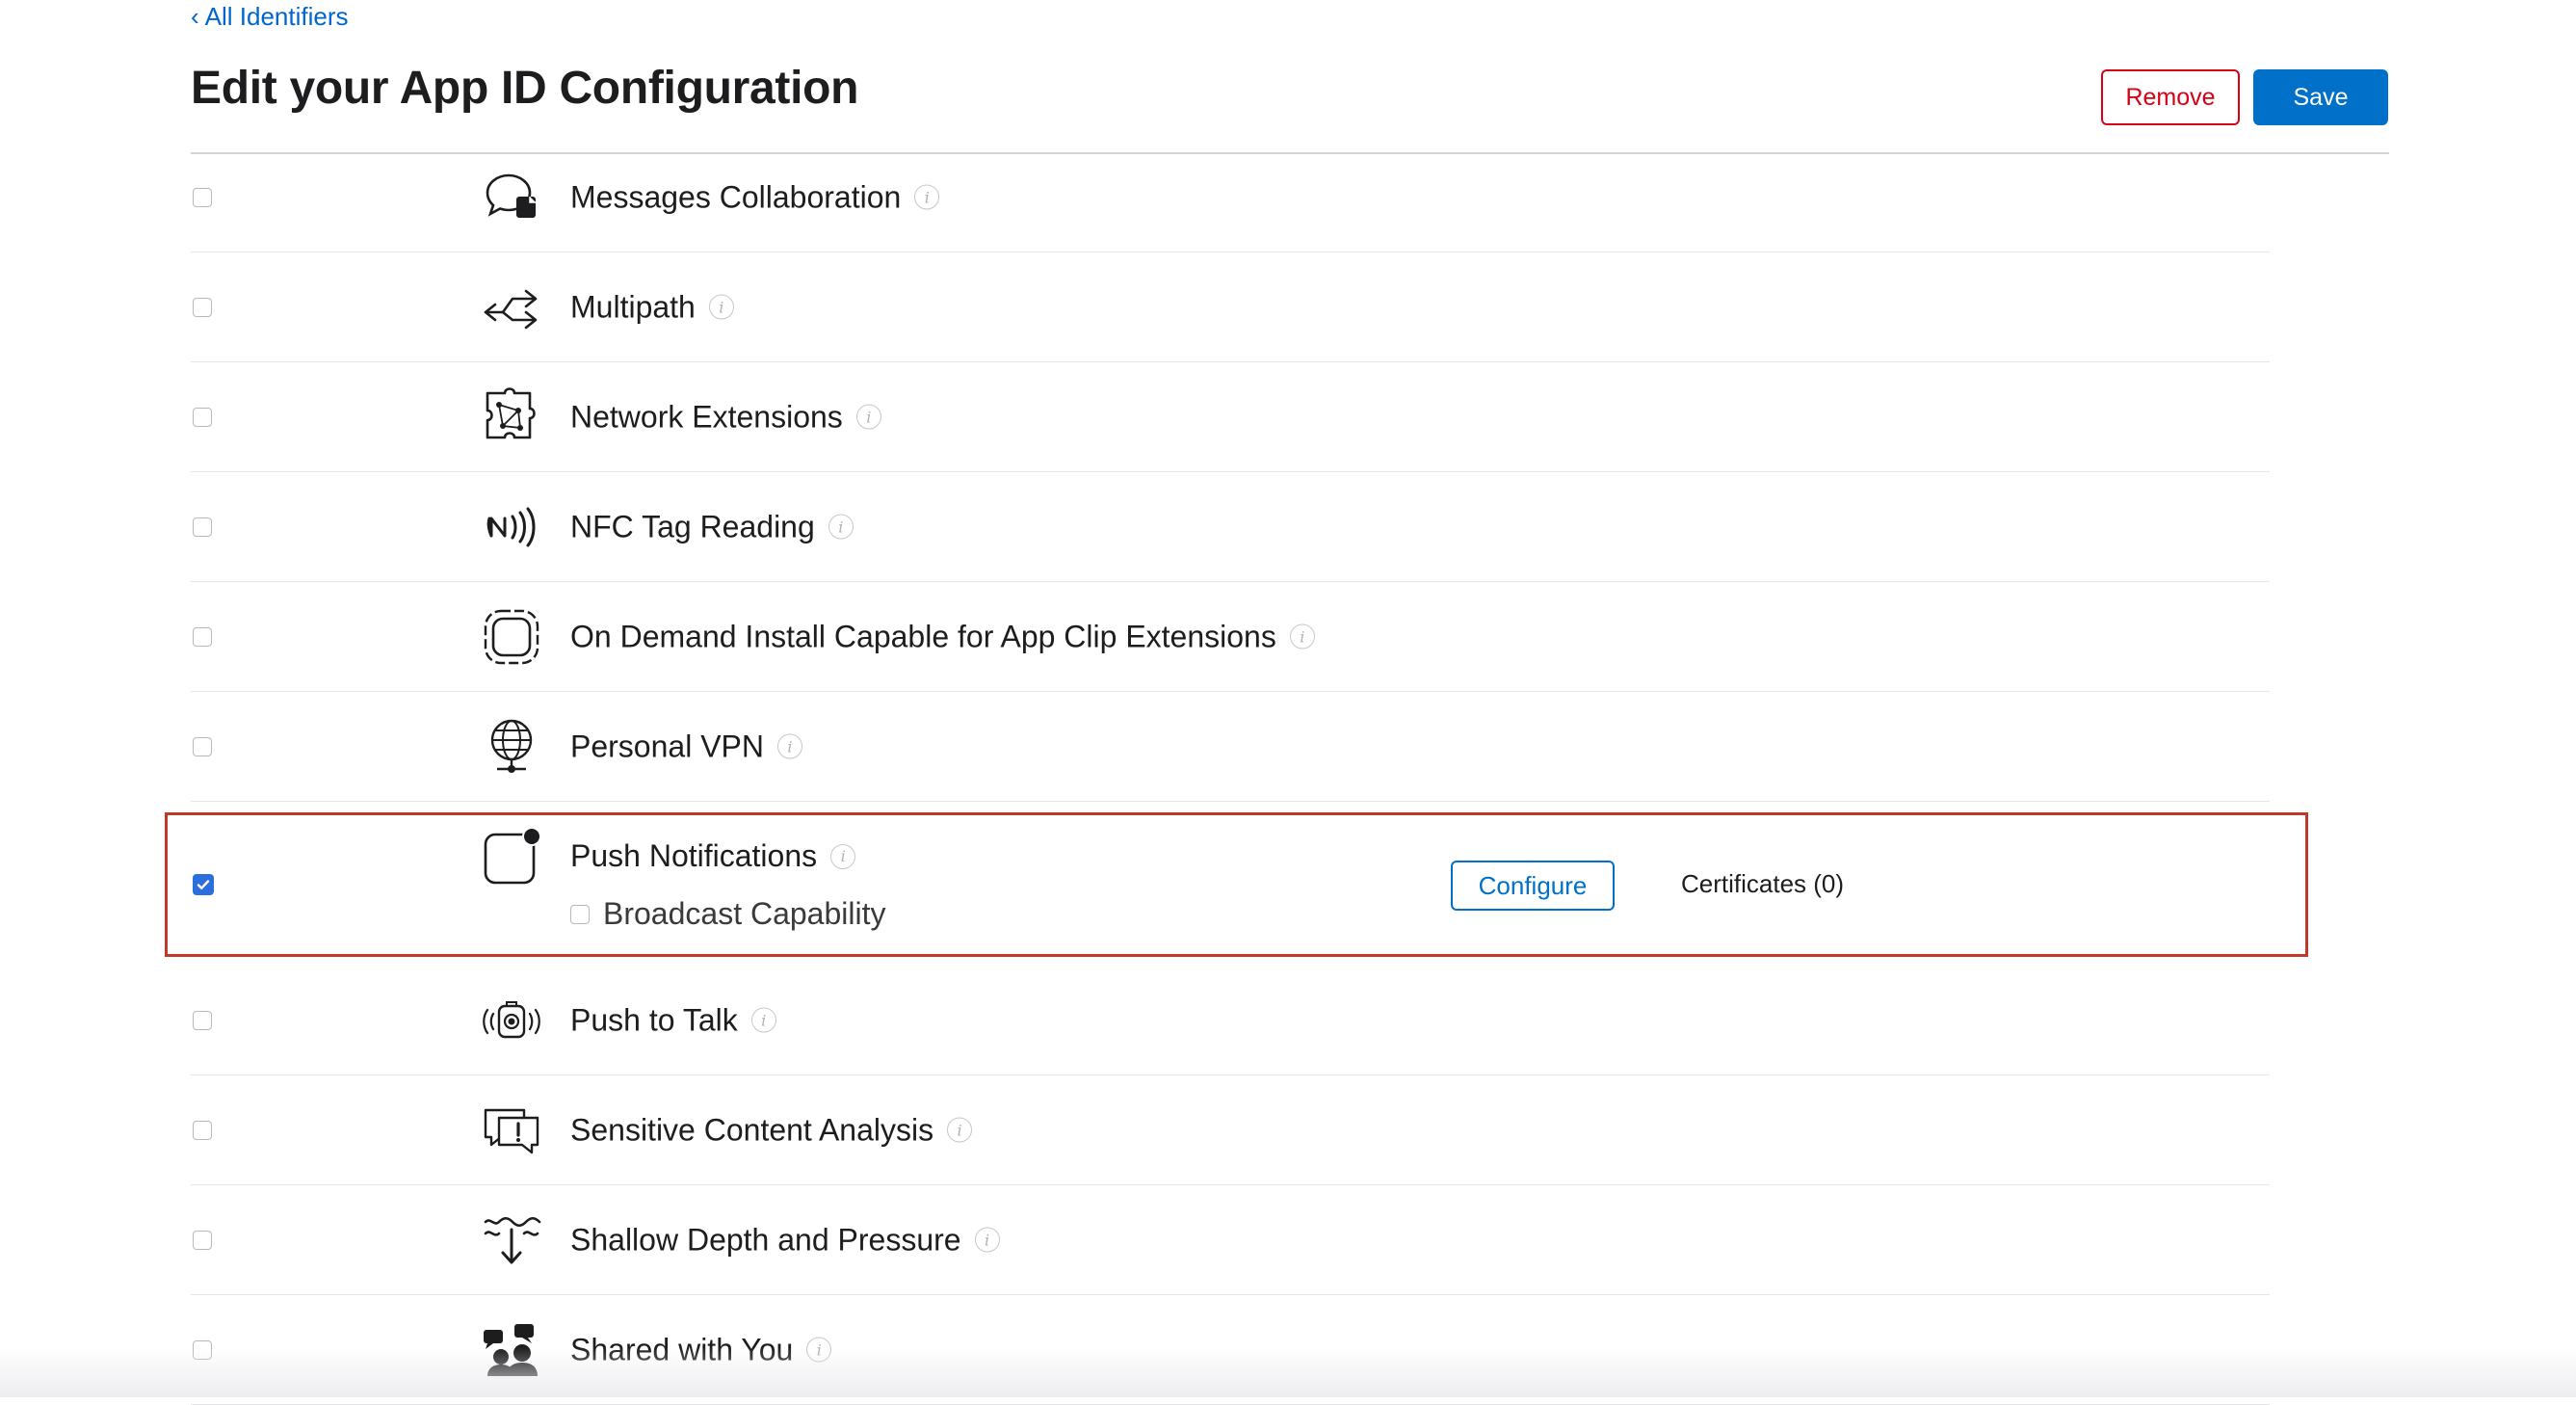 This screenshot has width=2576, height=1405. What do you see at coordinates (745, 913) in the screenshot?
I see `broadcast-capability-label: Broadcast Capability` at bounding box center [745, 913].